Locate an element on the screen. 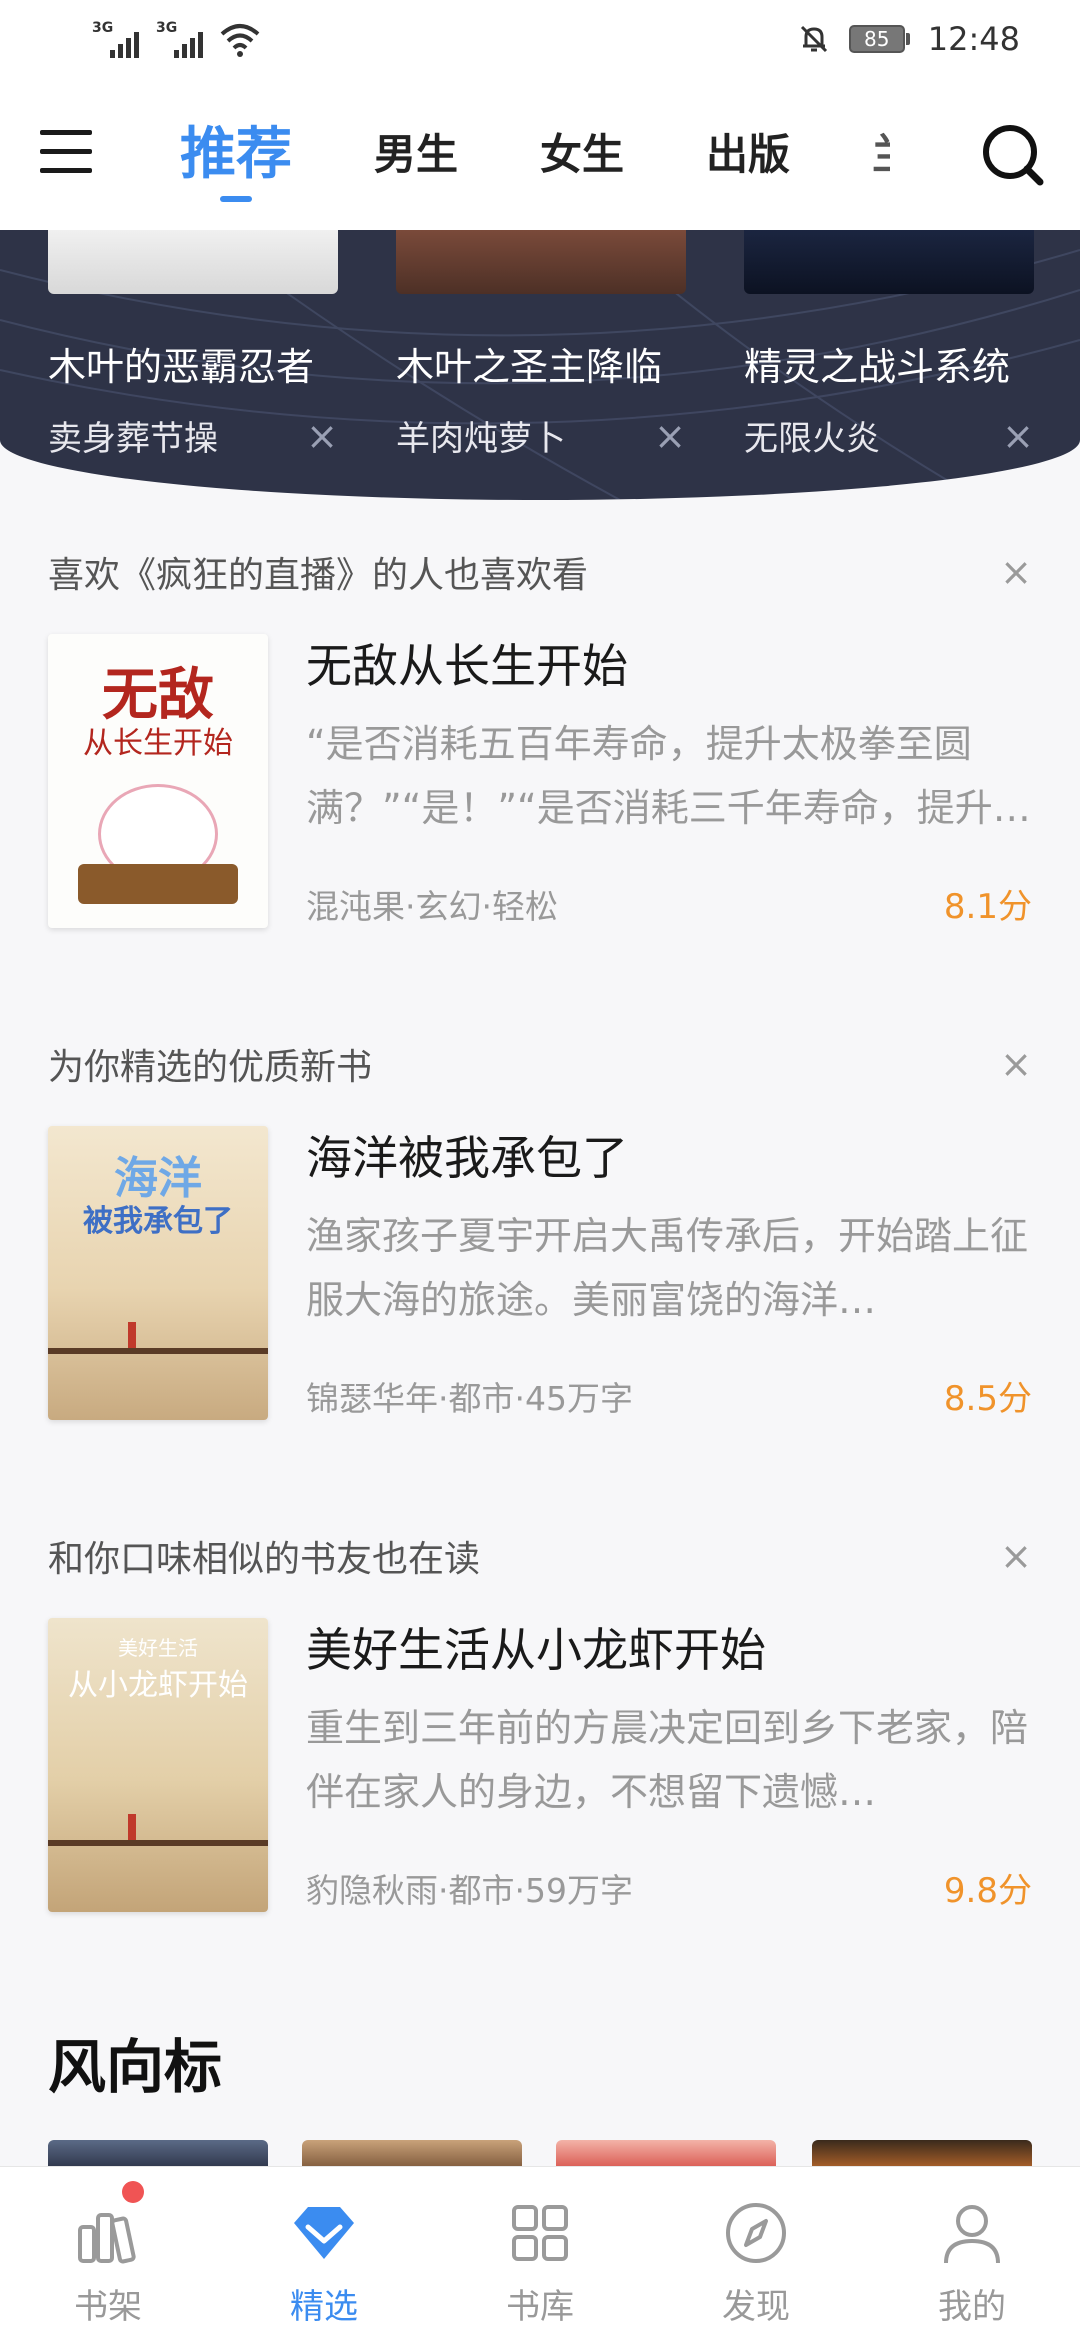  banner-book: 精灵之战斗系统 无限火炎 × is located at coordinates (889, 345).